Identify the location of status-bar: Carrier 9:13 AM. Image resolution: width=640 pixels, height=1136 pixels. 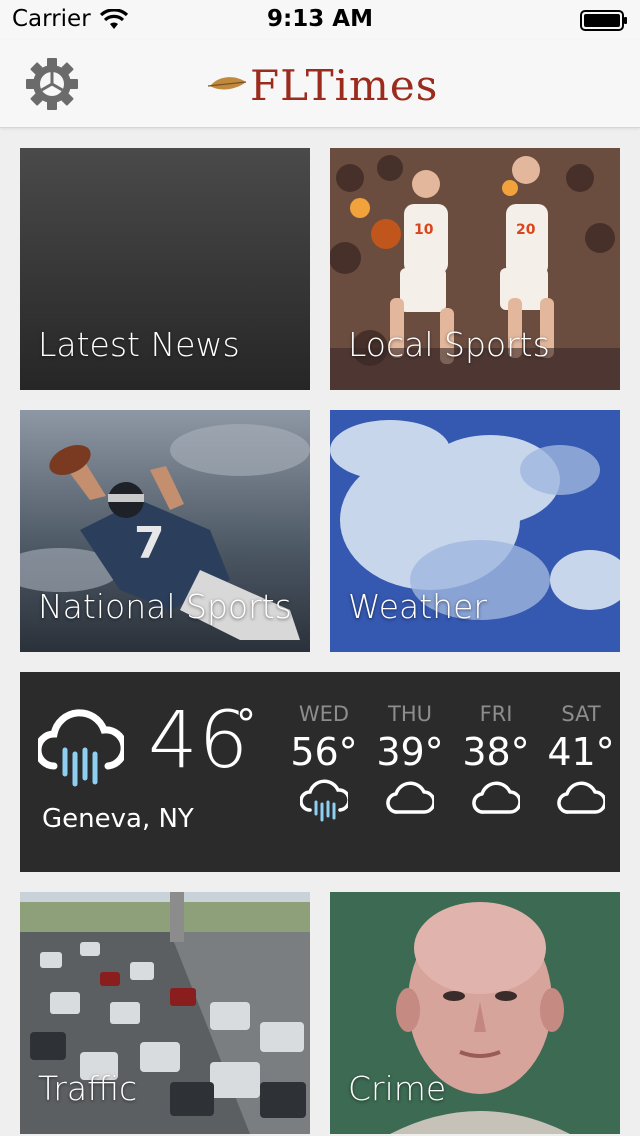
(320, 20).